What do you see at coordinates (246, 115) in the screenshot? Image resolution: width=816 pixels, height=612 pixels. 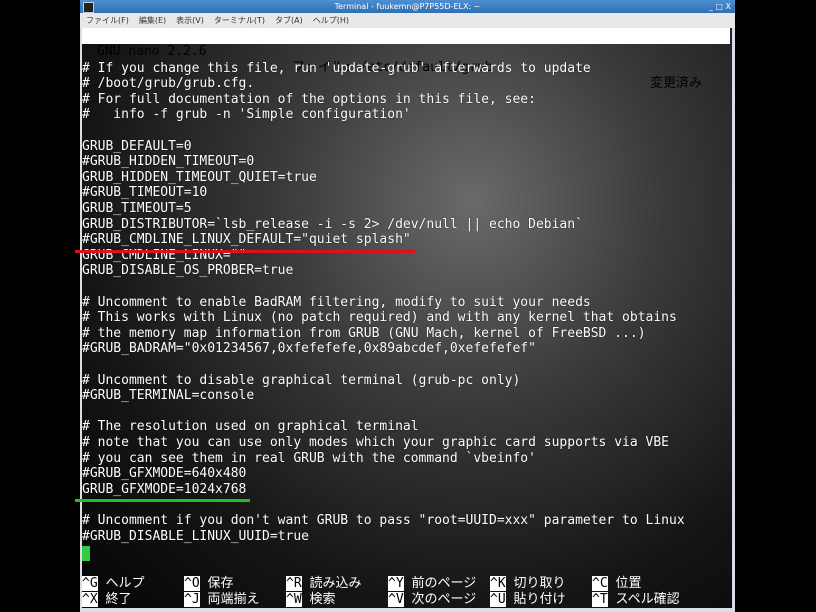 I see `file-line: # info -f grub -n 'Simple configuration'` at bounding box center [246, 115].